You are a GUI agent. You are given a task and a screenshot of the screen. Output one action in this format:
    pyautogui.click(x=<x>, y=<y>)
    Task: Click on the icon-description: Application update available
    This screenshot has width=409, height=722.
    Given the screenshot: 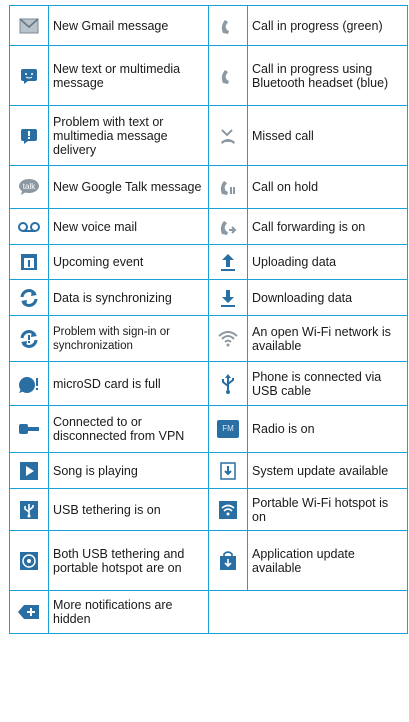 What is the action you would take?
    pyautogui.click(x=327, y=560)
    